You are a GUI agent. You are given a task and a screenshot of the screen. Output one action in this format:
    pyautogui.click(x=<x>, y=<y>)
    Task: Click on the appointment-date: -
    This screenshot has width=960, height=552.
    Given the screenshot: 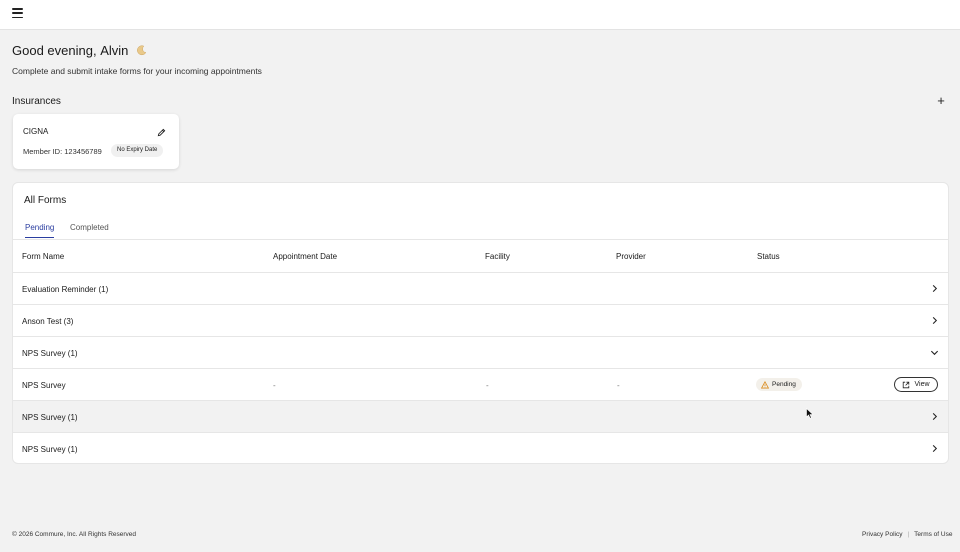 What is the action you would take?
    pyautogui.click(x=274, y=385)
    